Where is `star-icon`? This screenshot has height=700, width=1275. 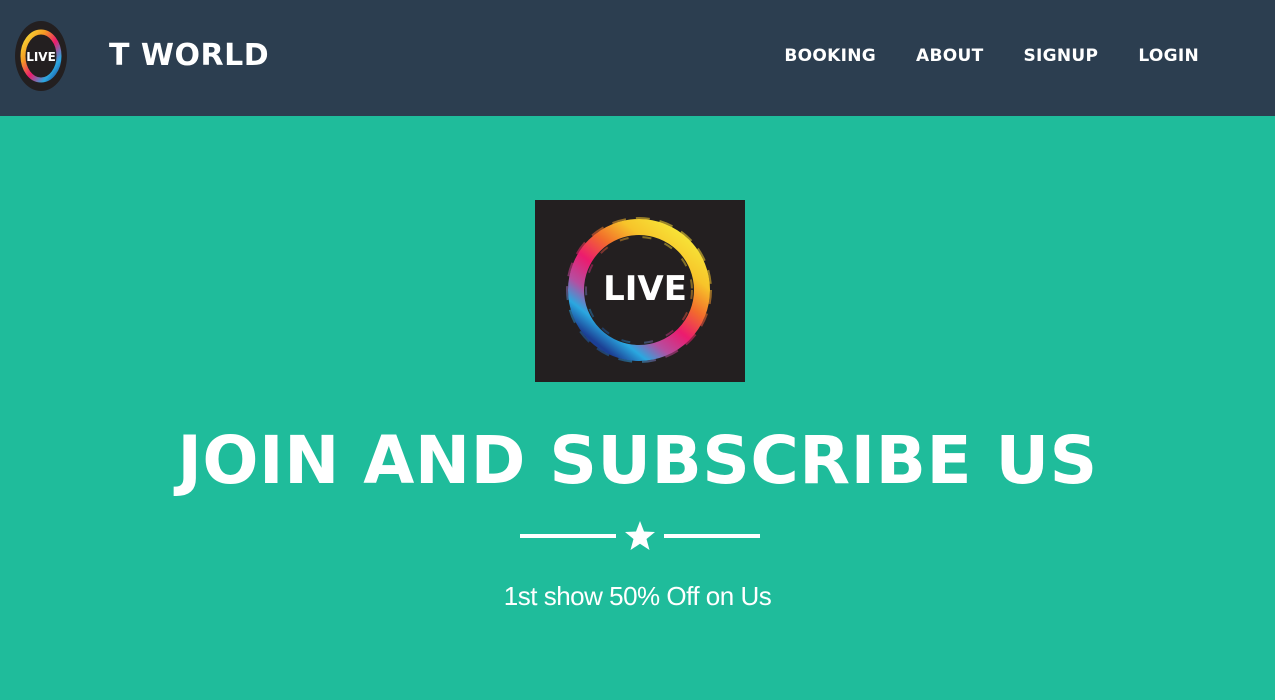 star-icon is located at coordinates (640, 535).